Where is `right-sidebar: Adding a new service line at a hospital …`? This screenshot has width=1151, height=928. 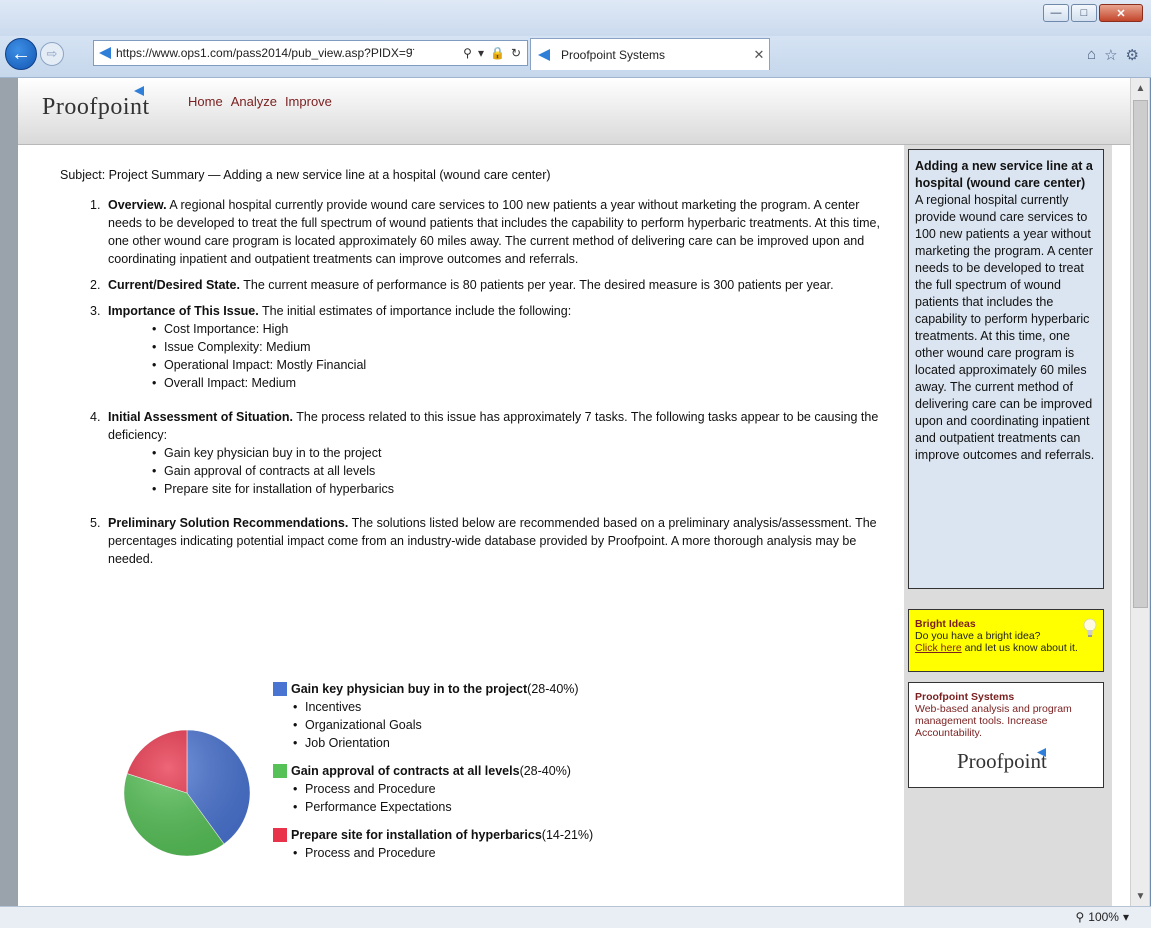 right-sidebar: Adding a new service line at a hospital … is located at coordinates (1008, 525).